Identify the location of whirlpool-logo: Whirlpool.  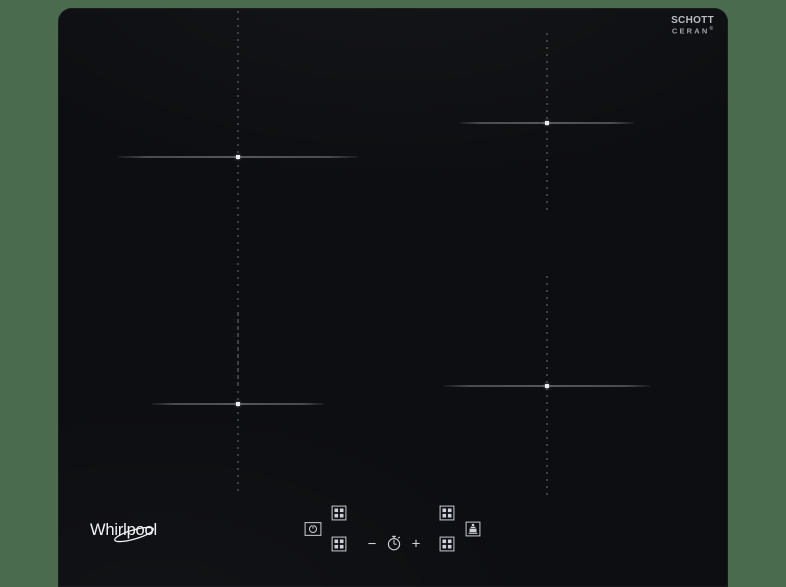
(136, 532).